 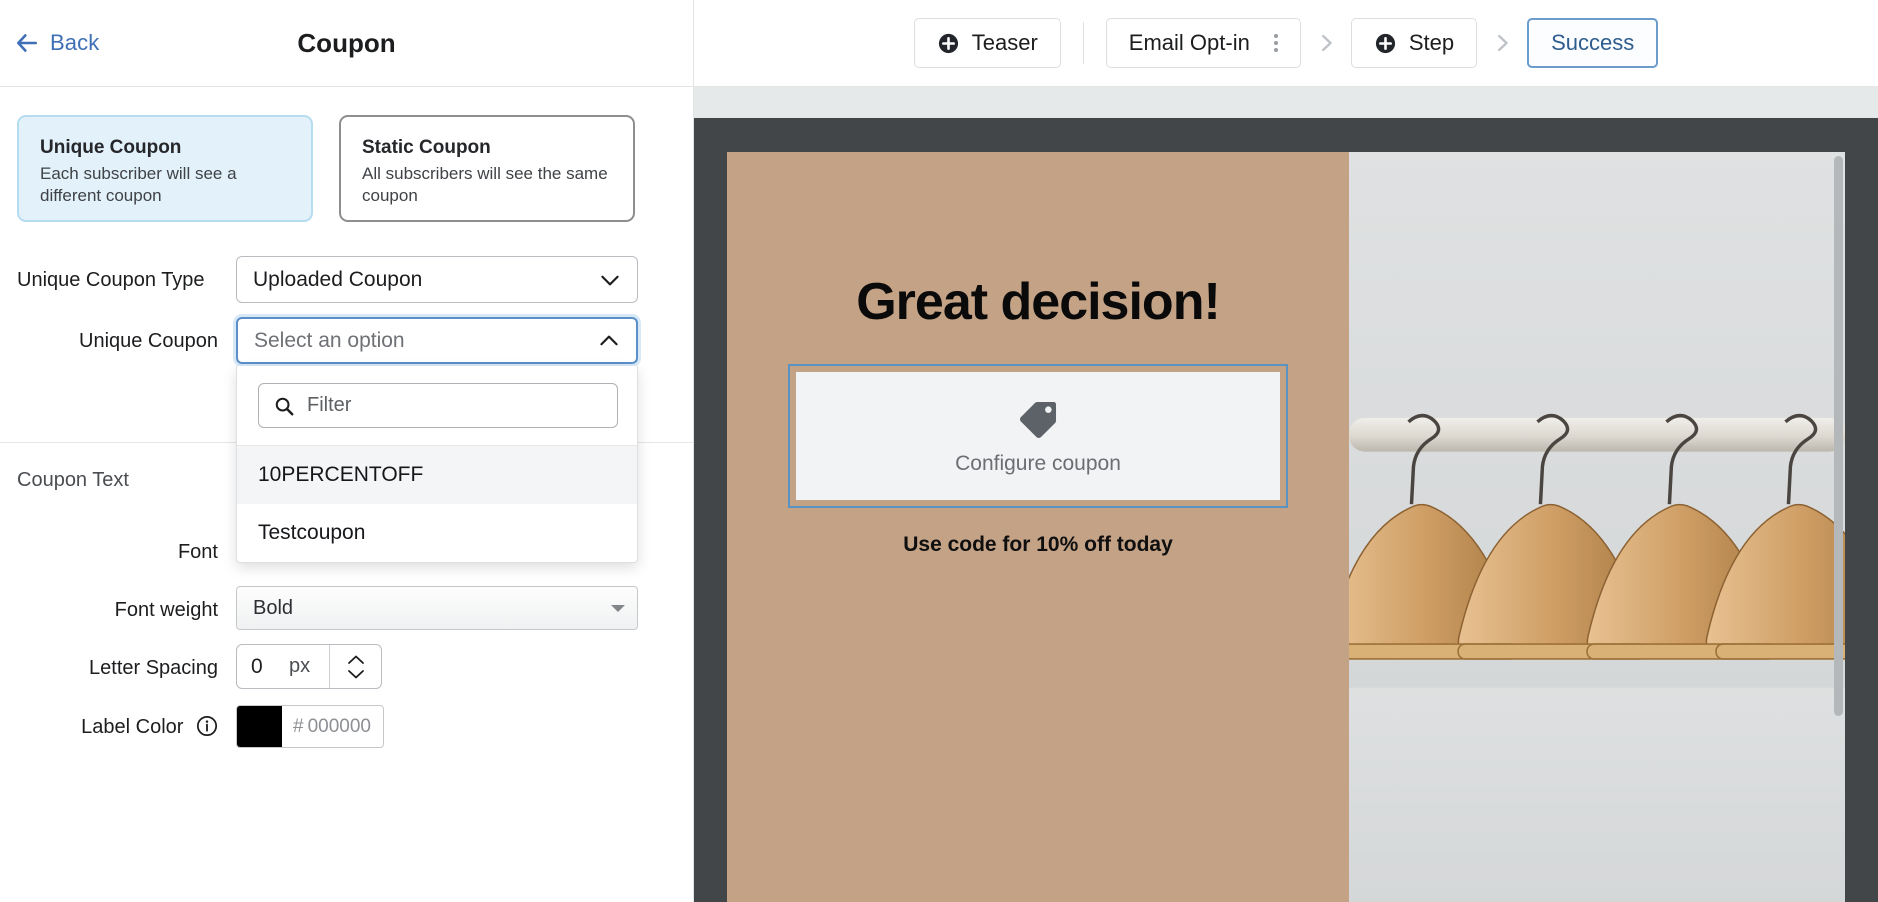 What do you see at coordinates (273, 607) in the screenshot?
I see `select-value: Bold` at bounding box center [273, 607].